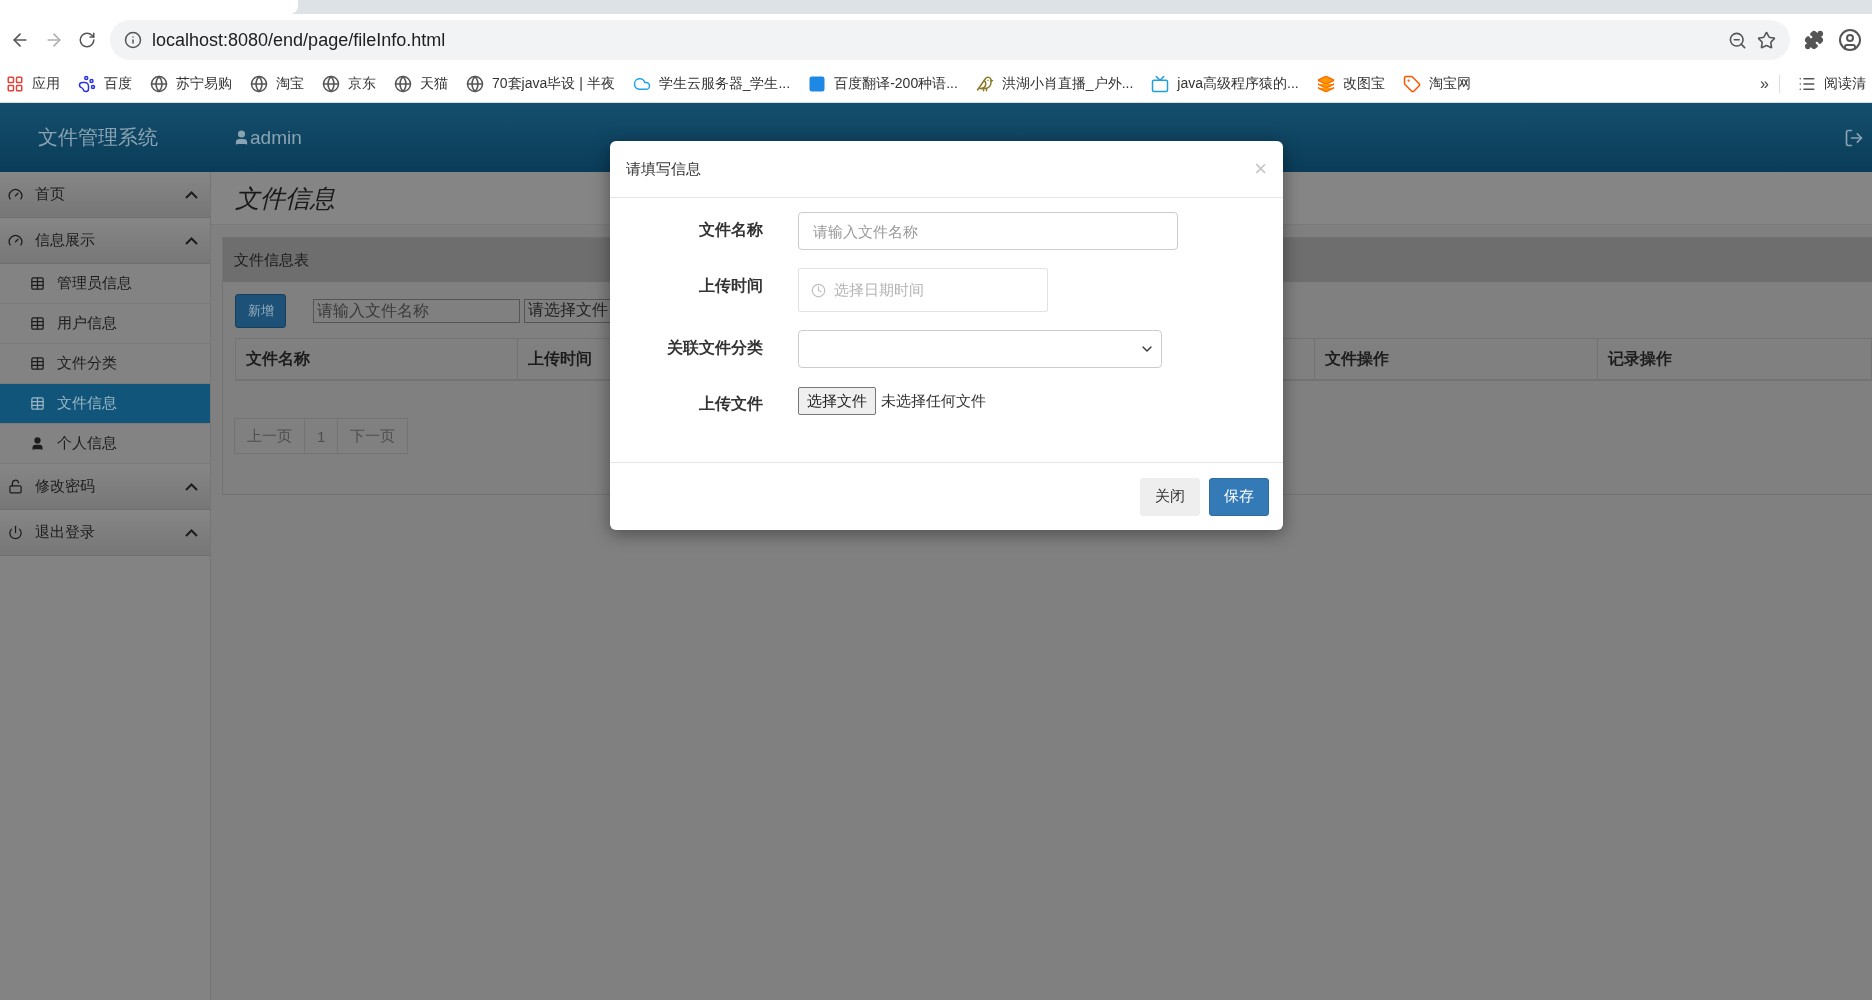 The image size is (1872, 1000). What do you see at coordinates (730, 230) in the screenshot?
I see `field-label: 文件名称` at bounding box center [730, 230].